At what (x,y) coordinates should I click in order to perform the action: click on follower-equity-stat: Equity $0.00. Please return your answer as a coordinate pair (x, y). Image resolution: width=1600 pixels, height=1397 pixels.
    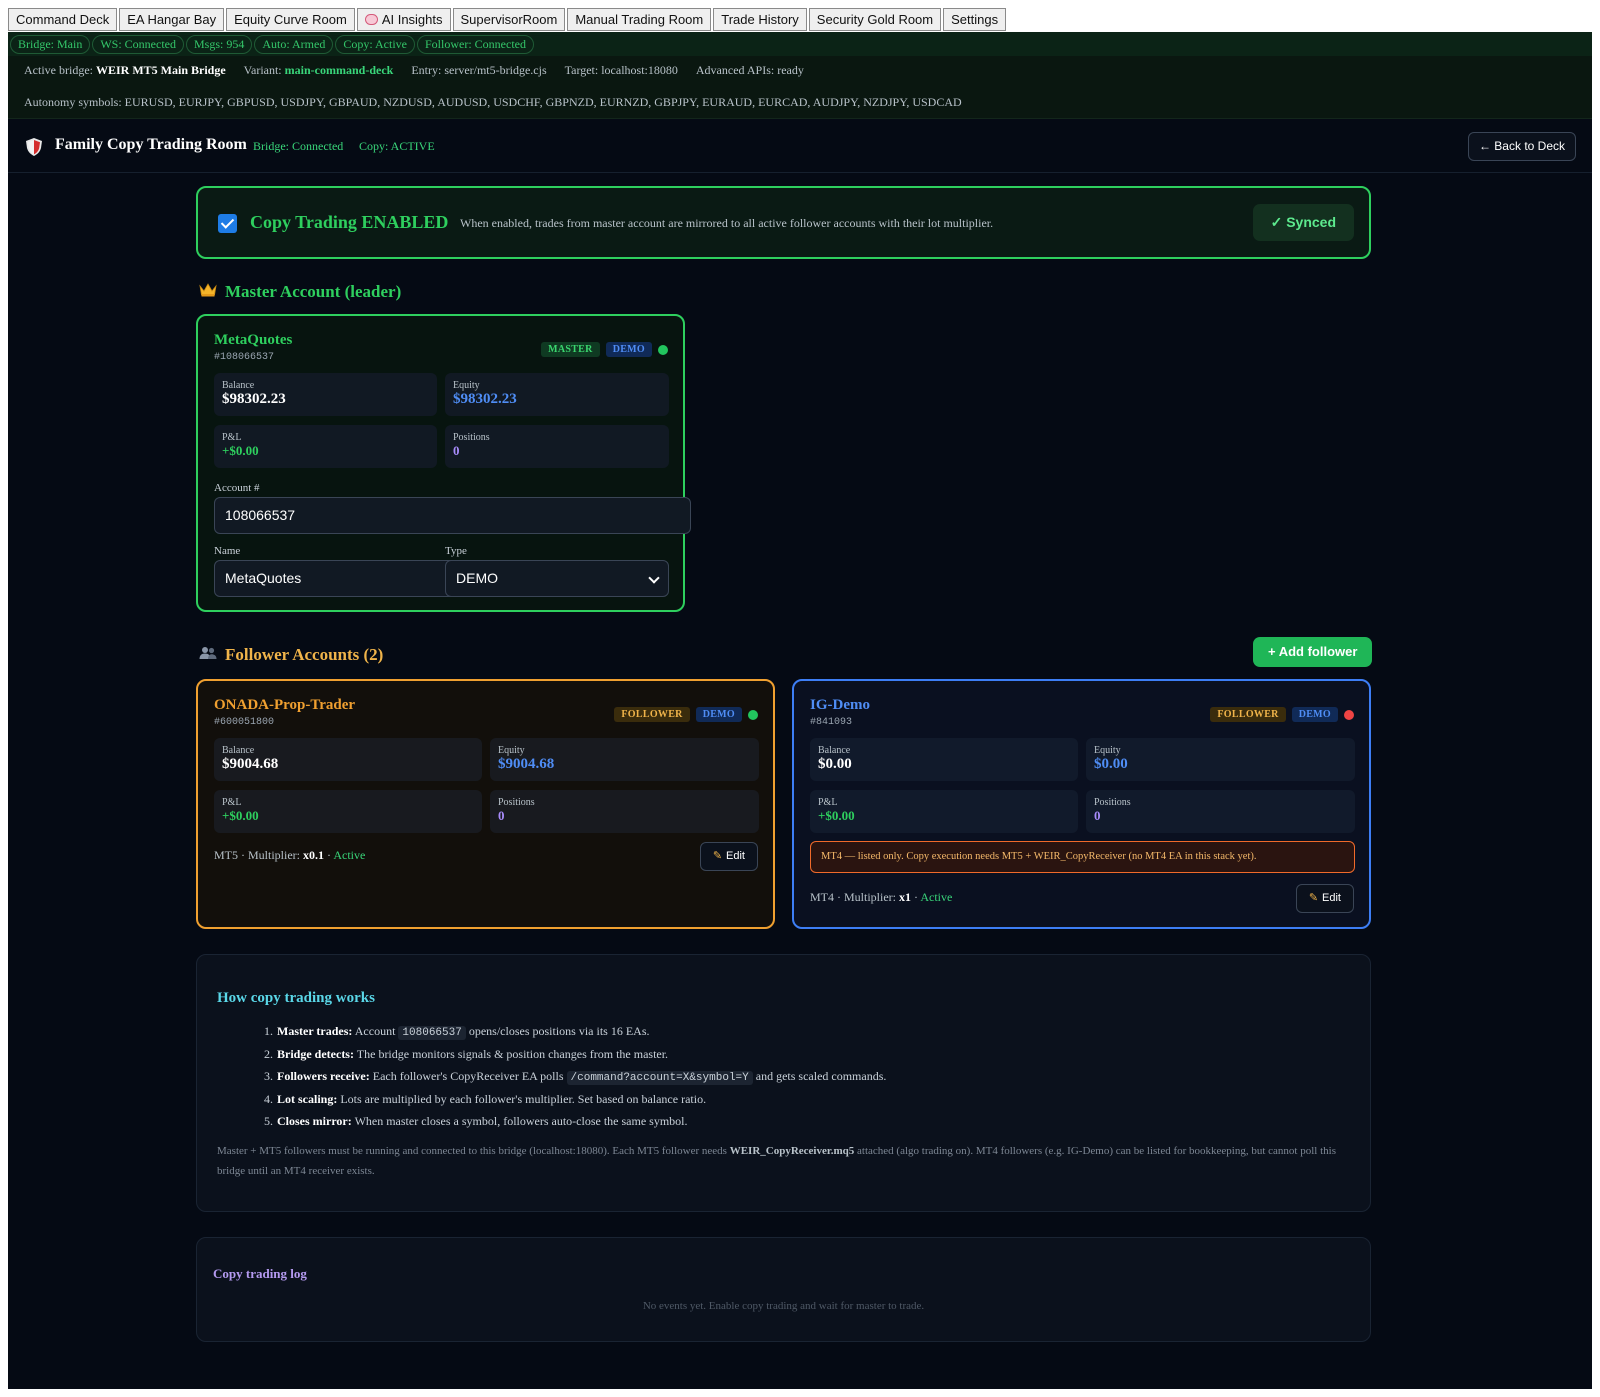
    Looking at the image, I should click on (1220, 759).